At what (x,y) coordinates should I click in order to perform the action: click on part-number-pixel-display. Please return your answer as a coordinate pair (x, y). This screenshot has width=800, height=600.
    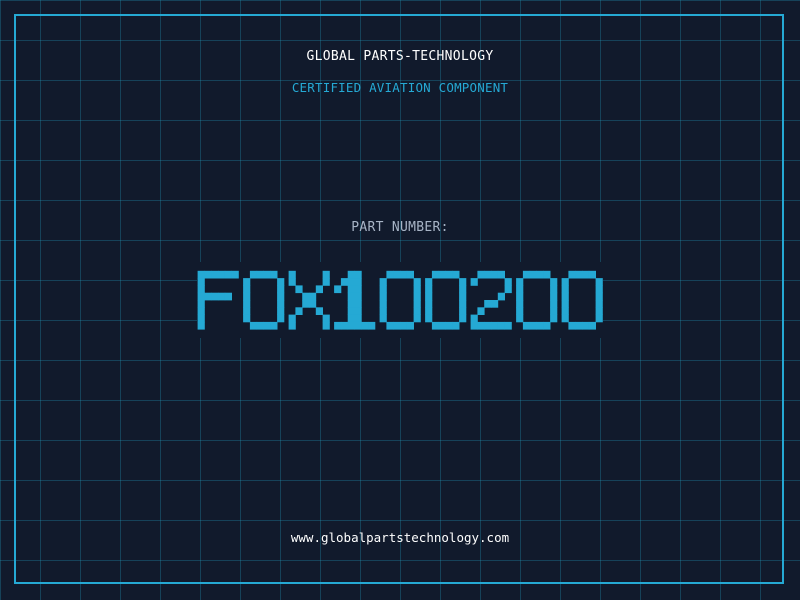
    Looking at the image, I should click on (400, 300).